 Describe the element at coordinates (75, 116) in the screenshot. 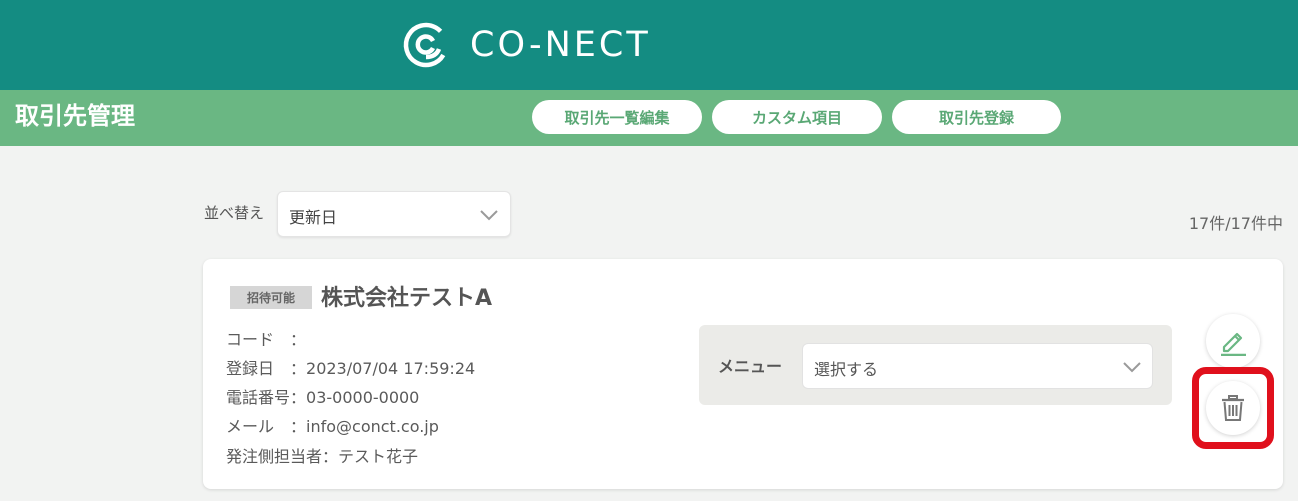

I see `page-title: 取引先管理` at that location.